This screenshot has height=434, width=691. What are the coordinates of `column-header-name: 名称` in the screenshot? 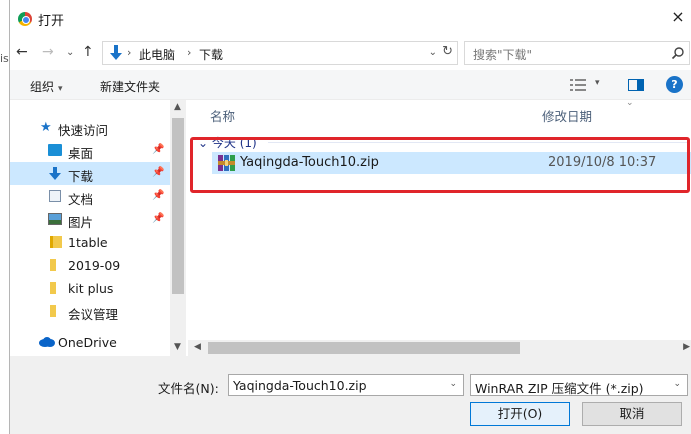 It's located at (222, 115).